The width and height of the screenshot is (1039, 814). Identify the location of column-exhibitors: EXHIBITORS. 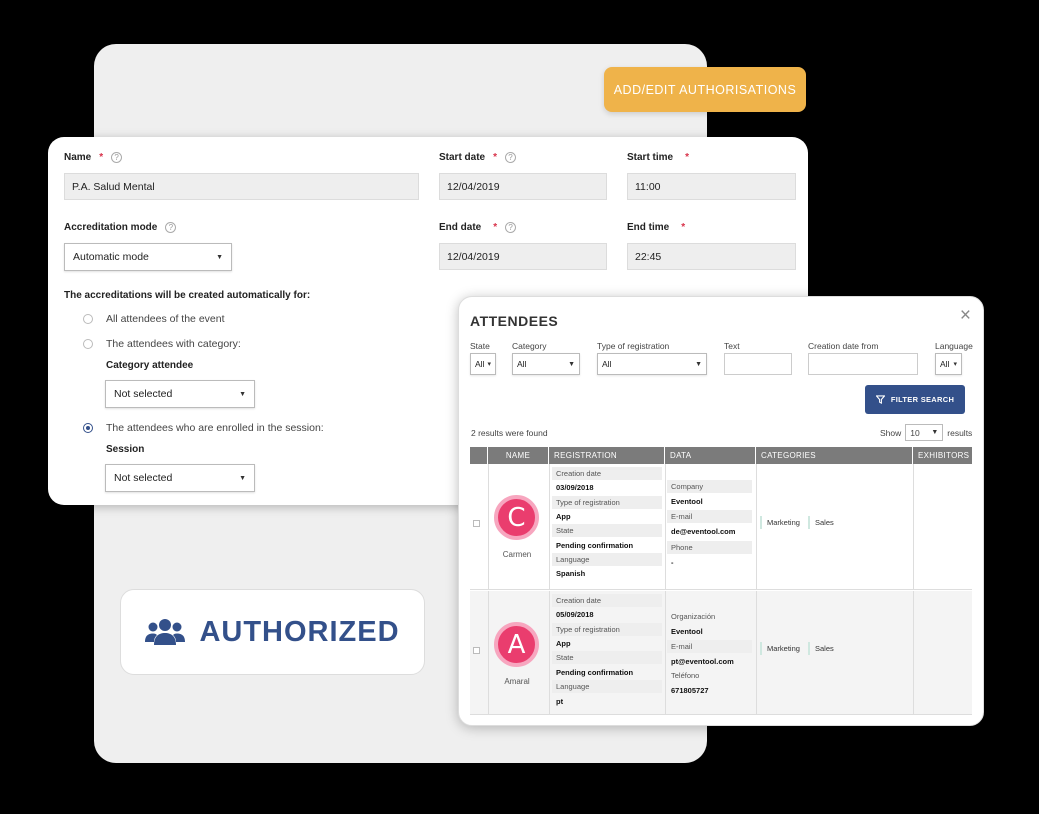
(942, 455).